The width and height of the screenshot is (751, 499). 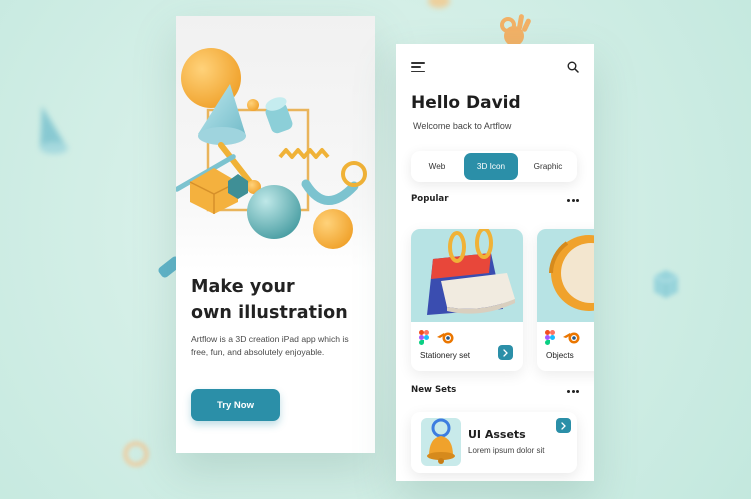 What do you see at coordinates (281, 300) in the screenshot?
I see `onboarding-title: Make your own illustration` at bounding box center [281, 300].